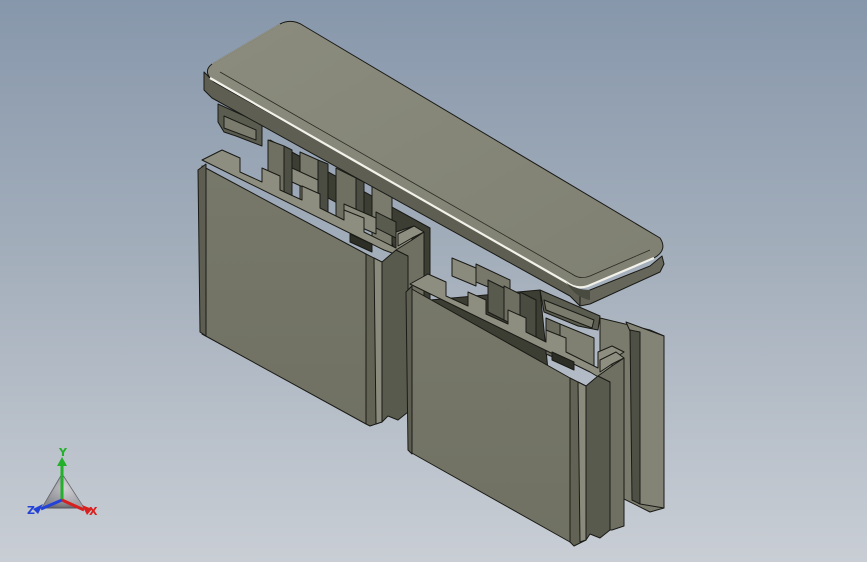  What do you see at coordinates (93, 511) in the screenshot?
I see `x-axis-label: X` at bounding box center [93, 511].